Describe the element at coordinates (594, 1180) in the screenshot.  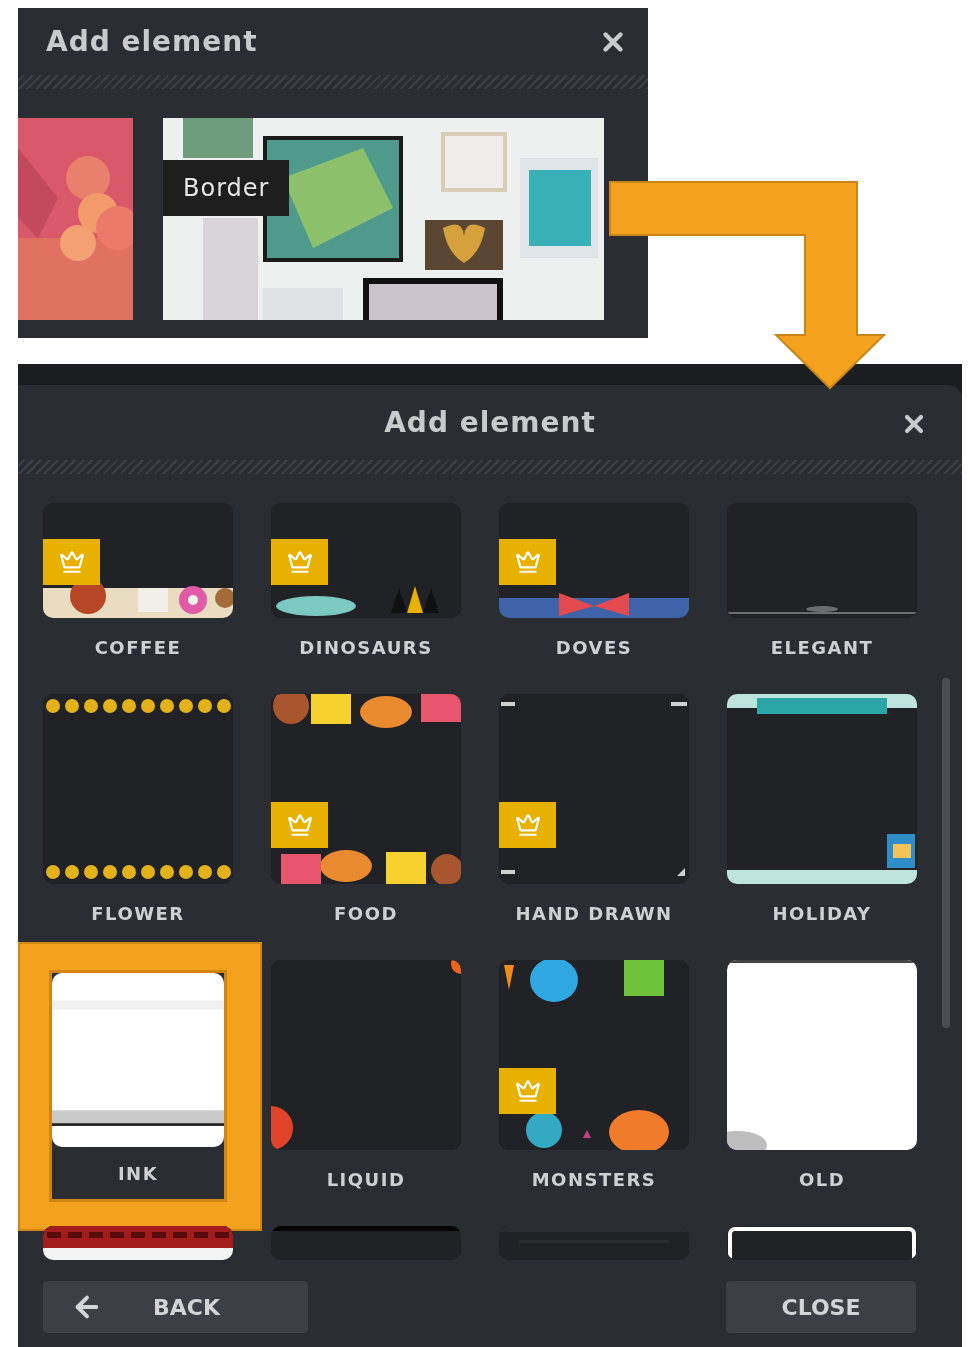
I see `tile-label: MONSTERS` at that location.